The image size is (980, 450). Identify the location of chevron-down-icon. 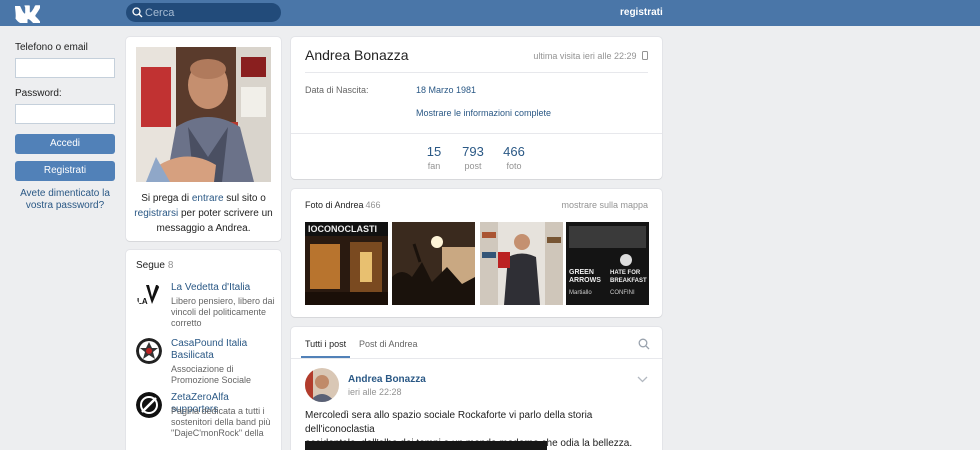
(642, 379).